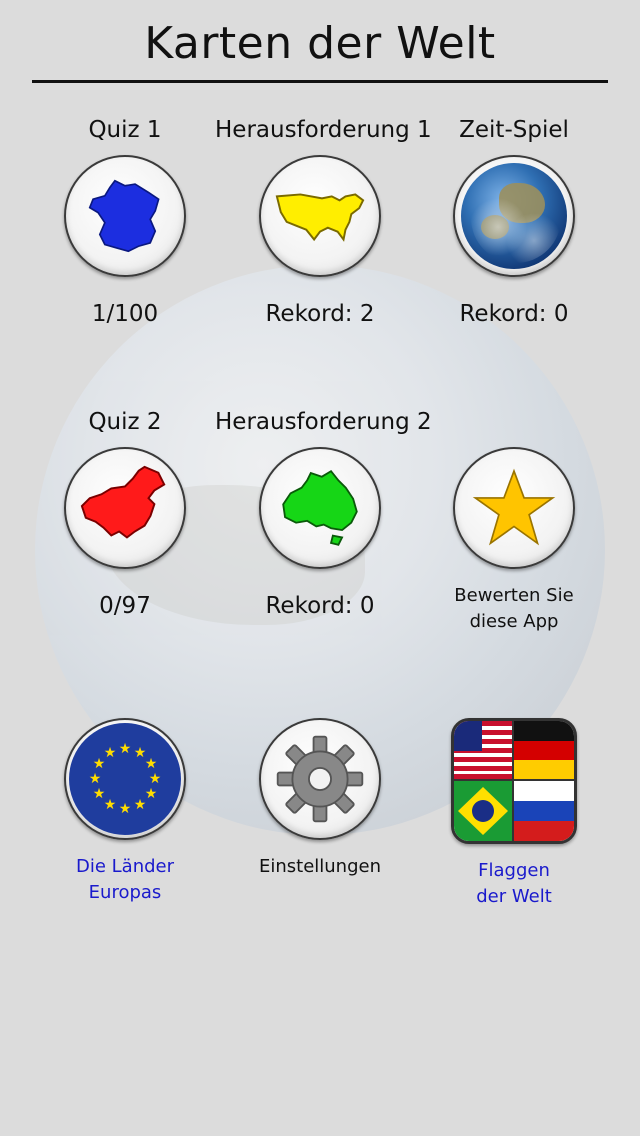  I want to click on world-flags-icon, so click(514, 781).